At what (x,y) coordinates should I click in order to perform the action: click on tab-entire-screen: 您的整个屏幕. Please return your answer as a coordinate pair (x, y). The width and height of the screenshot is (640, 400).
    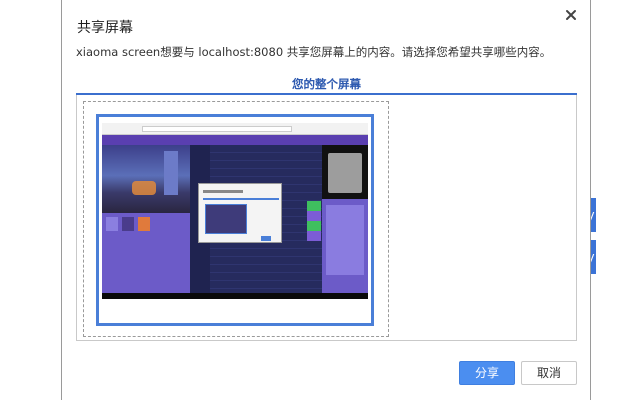
    Looking at the image, I should click on (326, 84).